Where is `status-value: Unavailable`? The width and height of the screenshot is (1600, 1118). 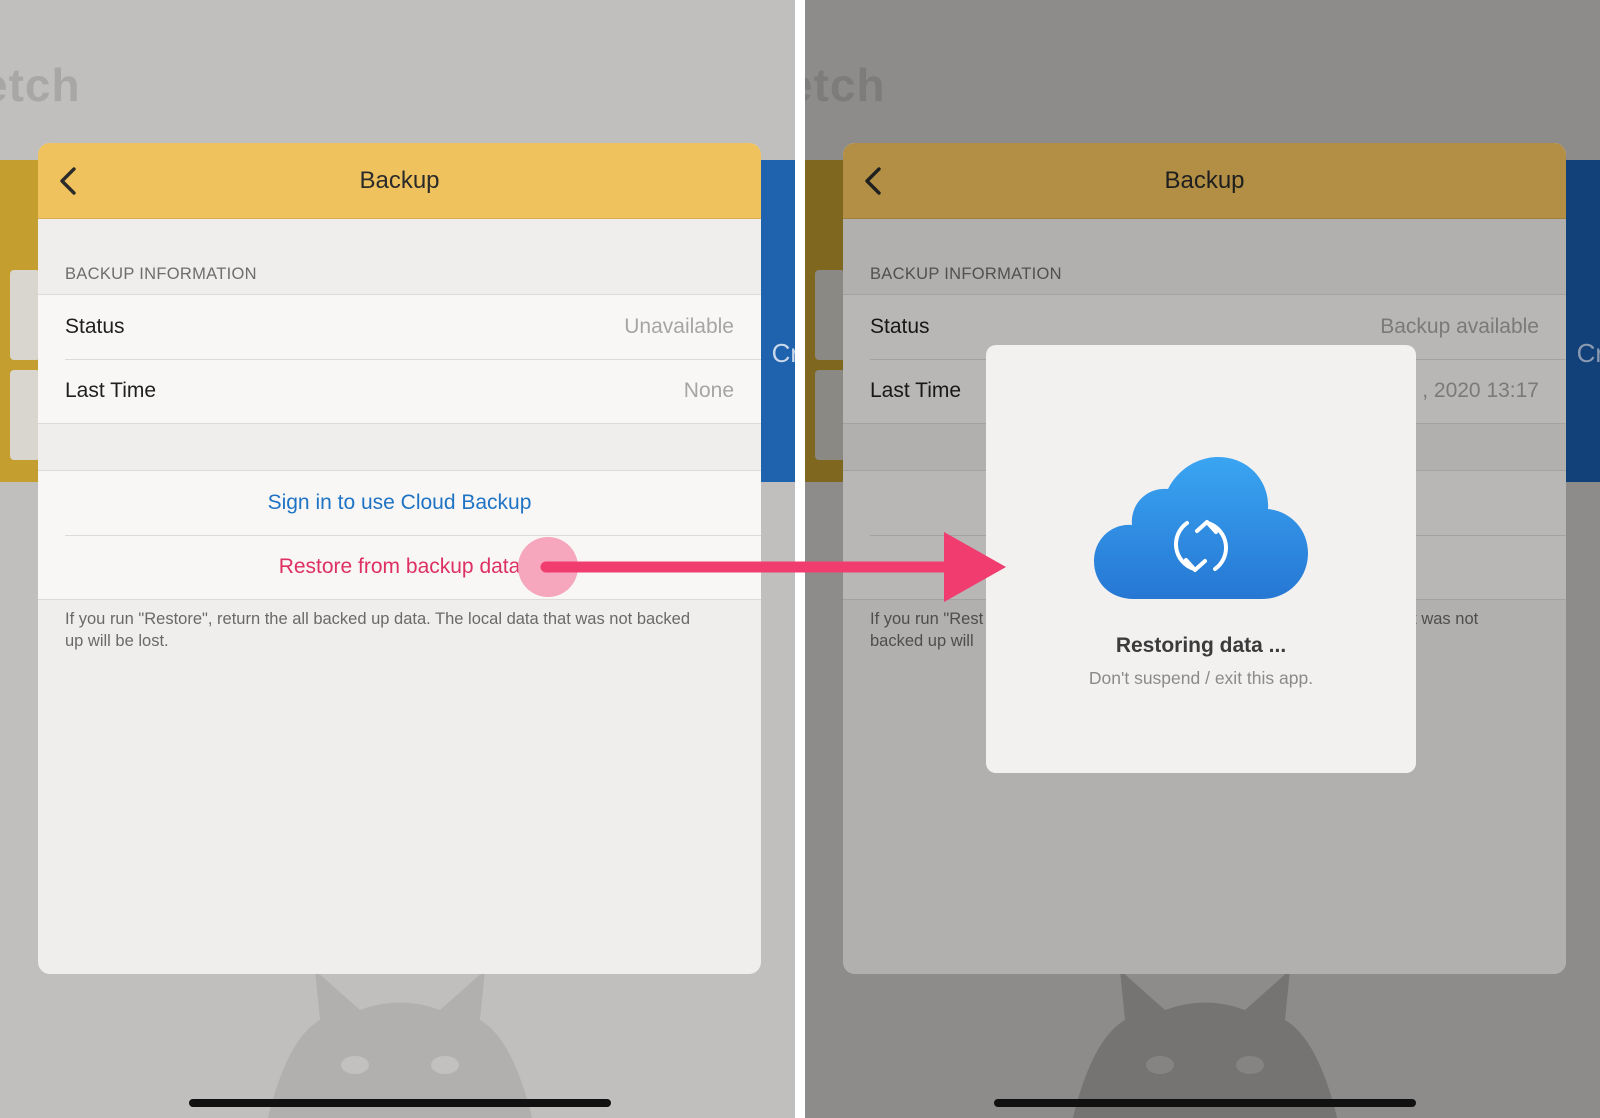
status-value: Unavailable is located at coordinates (679, 326).